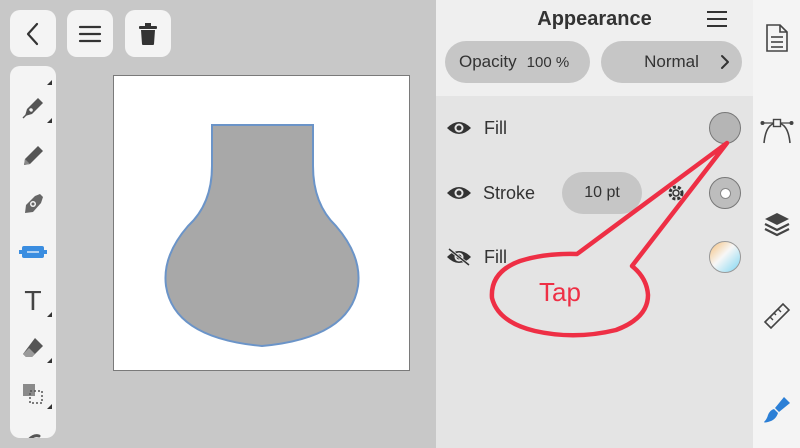 The image size is (800, 448). I want to click on document-icon, so click(777, 38).